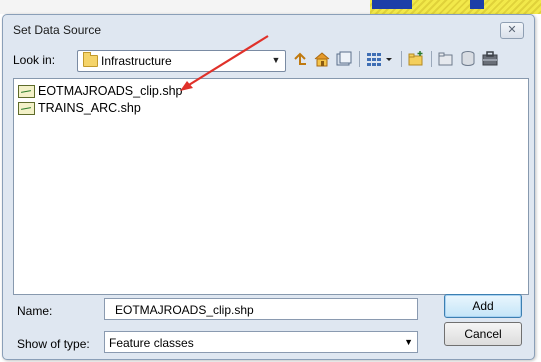  I want to click on folder-icon, so click(90, 59).